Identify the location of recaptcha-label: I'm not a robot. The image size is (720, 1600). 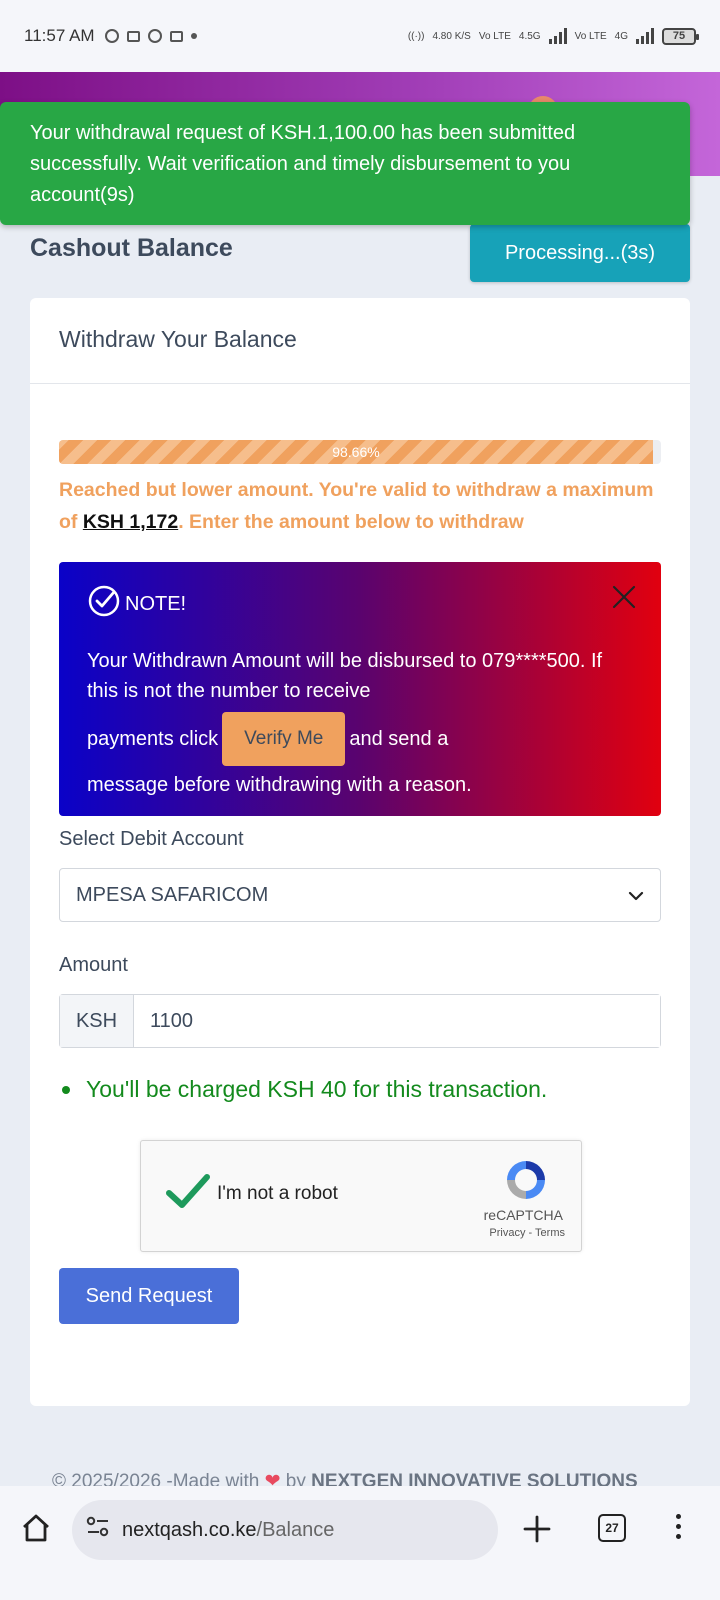
(277, 1193).